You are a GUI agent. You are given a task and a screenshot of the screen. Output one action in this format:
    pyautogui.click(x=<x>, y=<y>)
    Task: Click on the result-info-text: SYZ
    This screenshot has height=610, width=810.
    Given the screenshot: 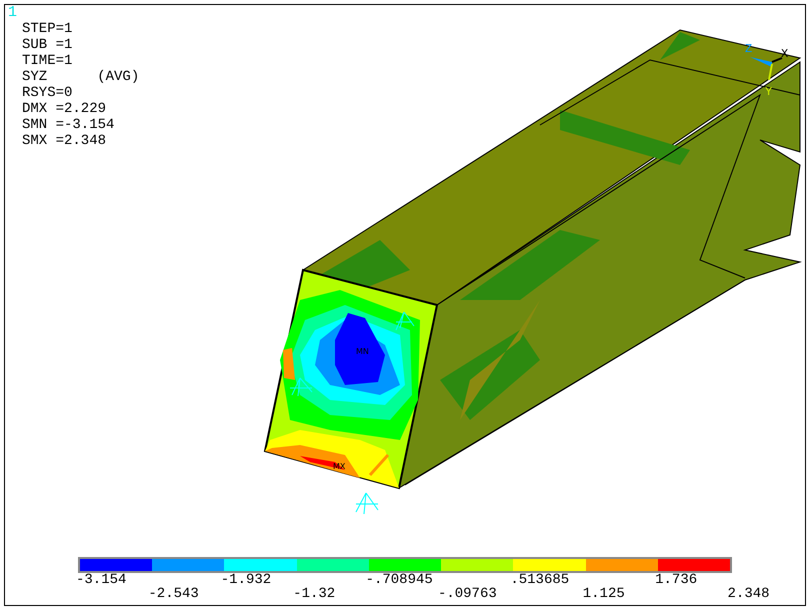 What is the action you would take?
    pyautogui.click(x=35, y=77)
    